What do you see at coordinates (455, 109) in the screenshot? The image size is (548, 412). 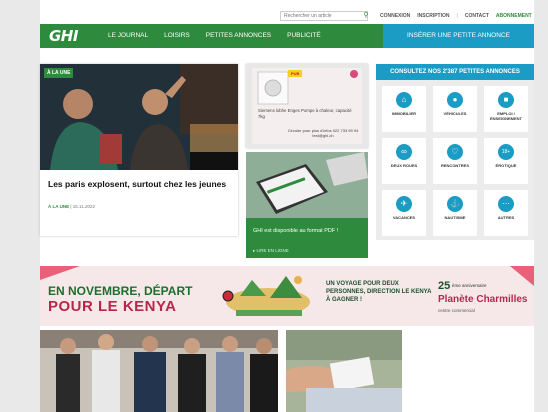 I see `category-vehicules: ● VÉHICULES` at bounding box center [455, 109].